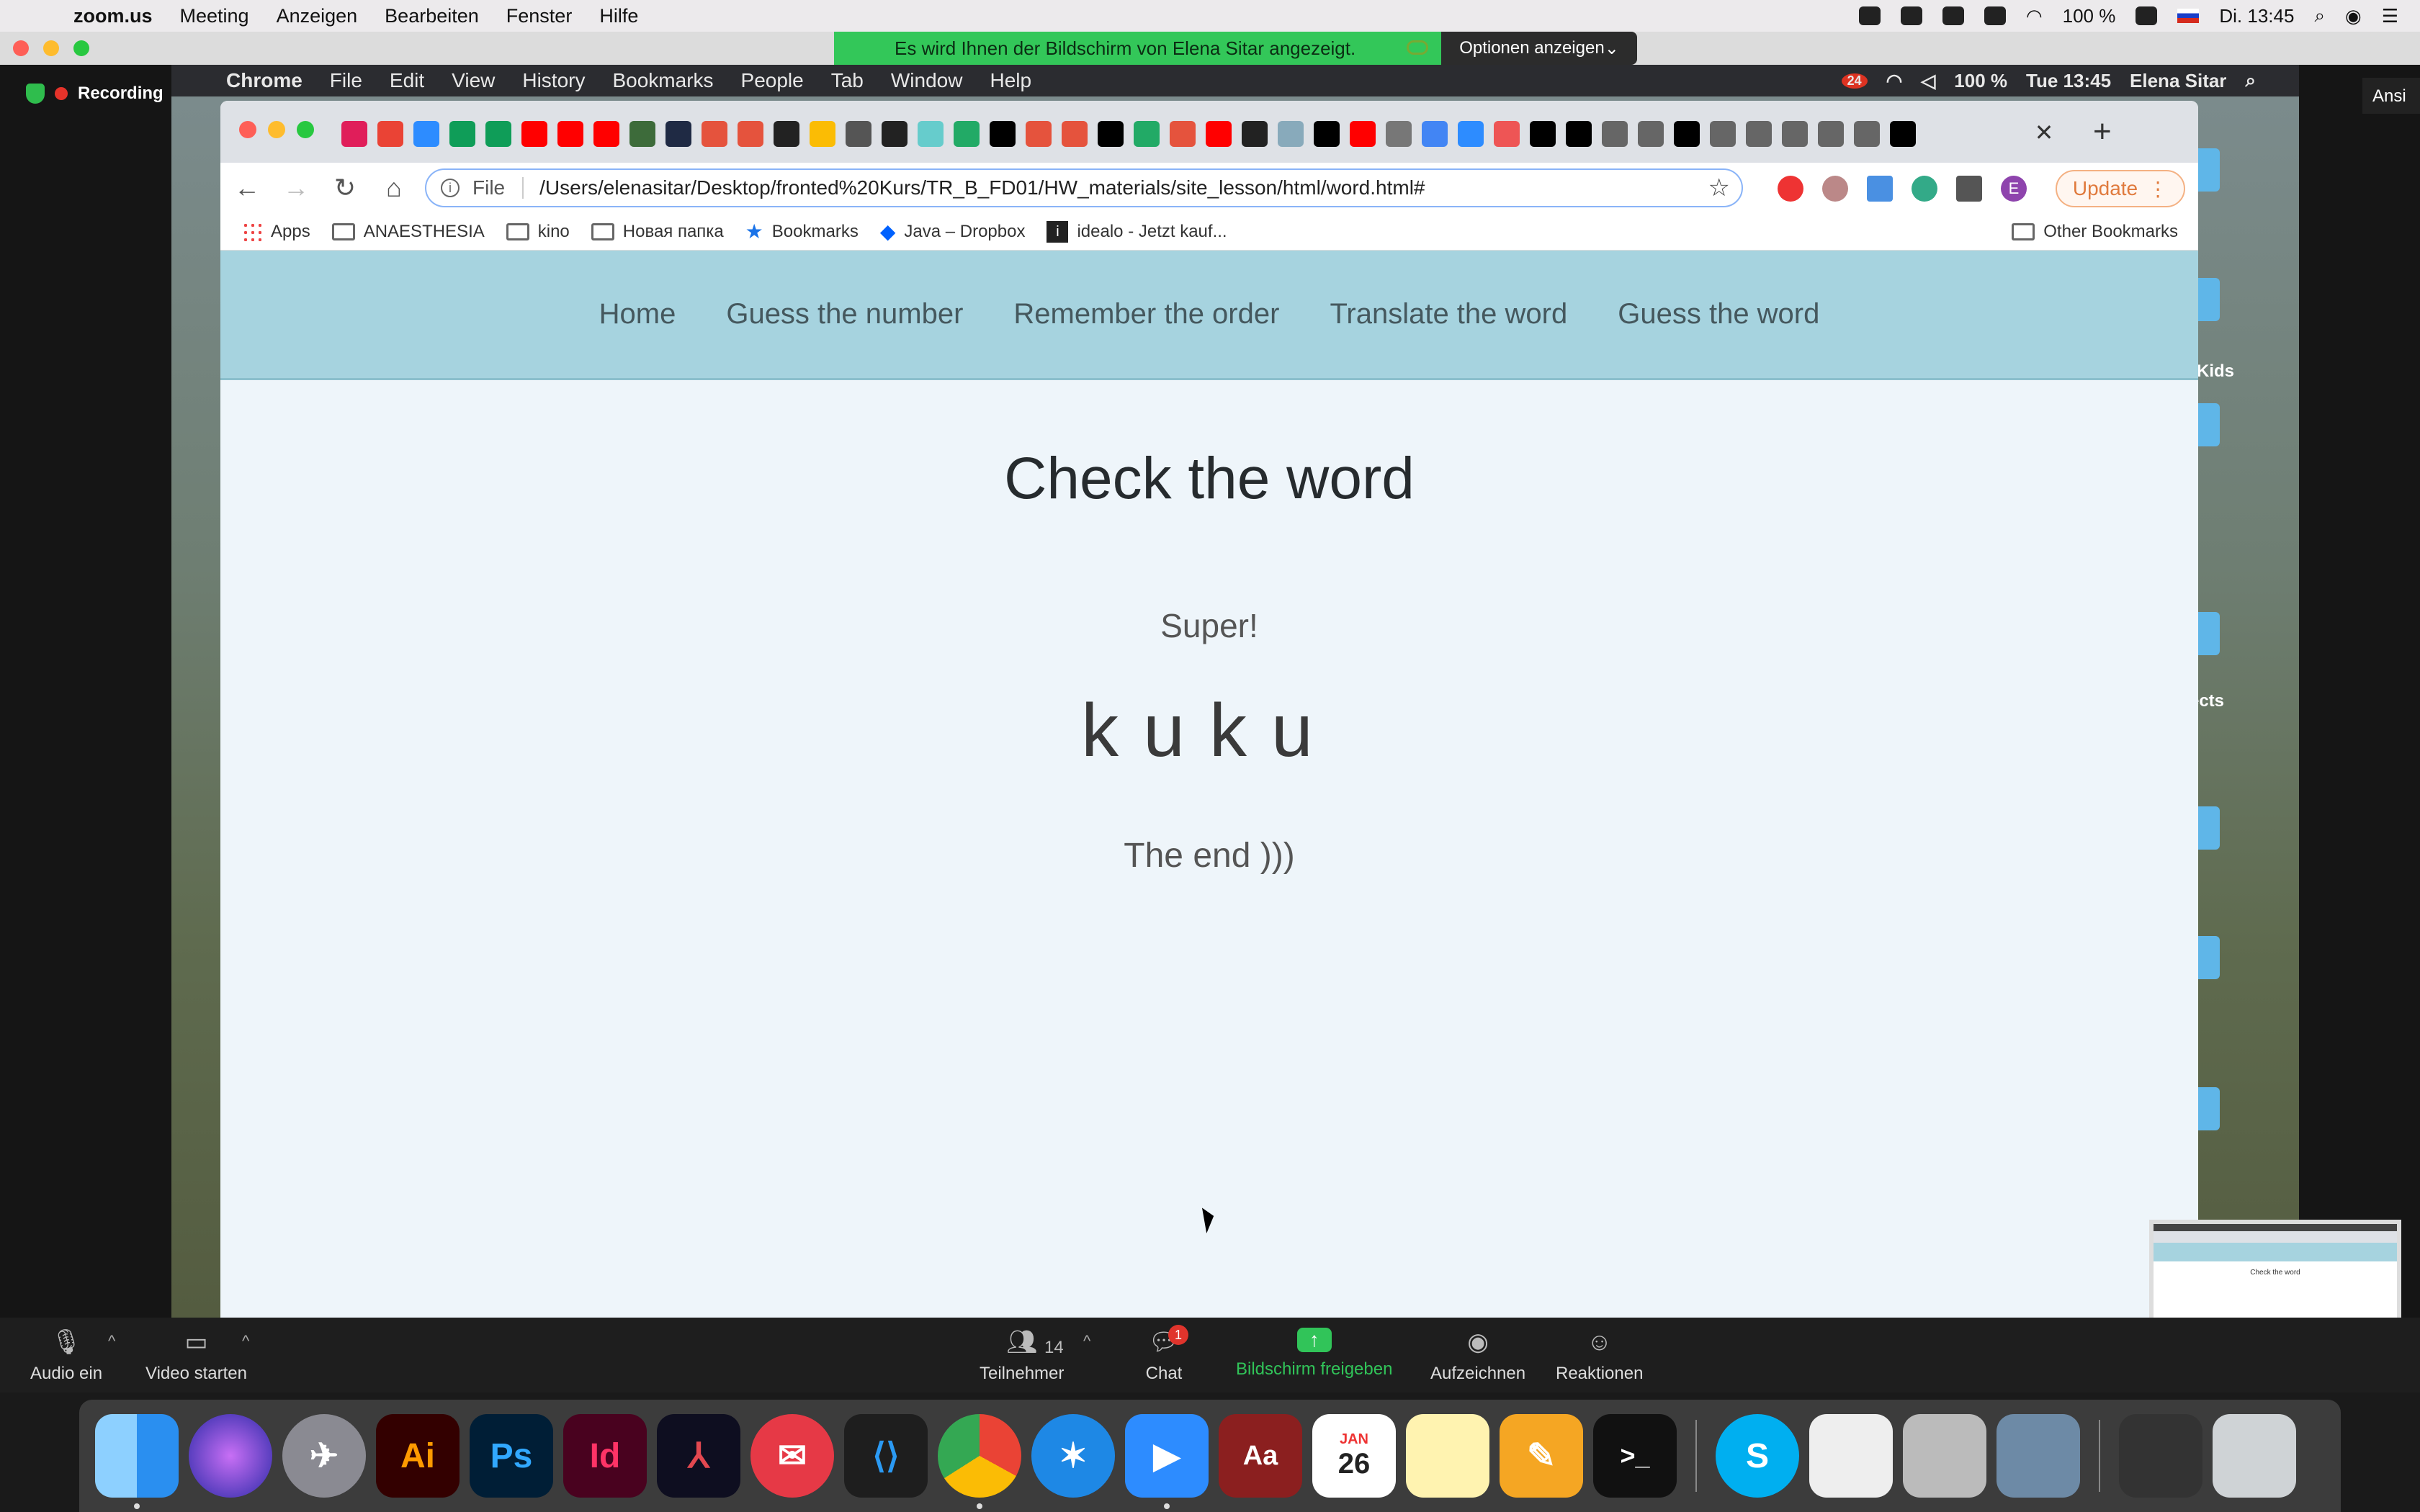  Describe the element at coordinates (1435, 134) in the screenshot. I see `docs-tab-icon` at that location.